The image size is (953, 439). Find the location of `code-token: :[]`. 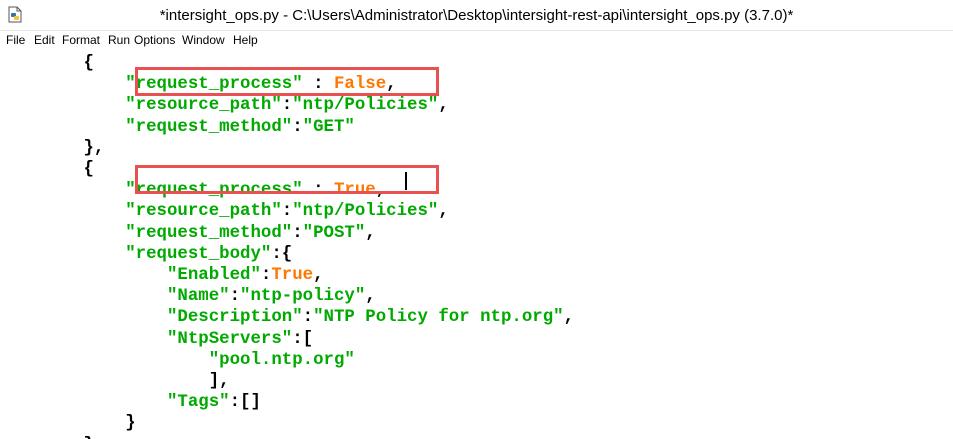

code-token: :[] is located at coordinates (245, 403).